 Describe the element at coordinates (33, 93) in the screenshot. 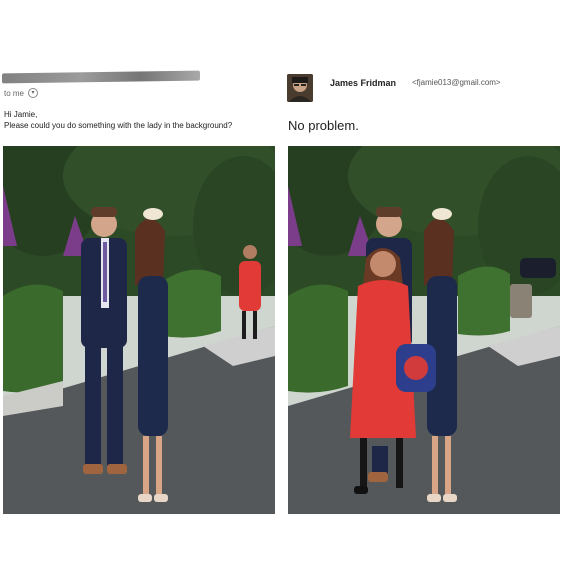

I see `chevron-down-icon: ▾` at that location.